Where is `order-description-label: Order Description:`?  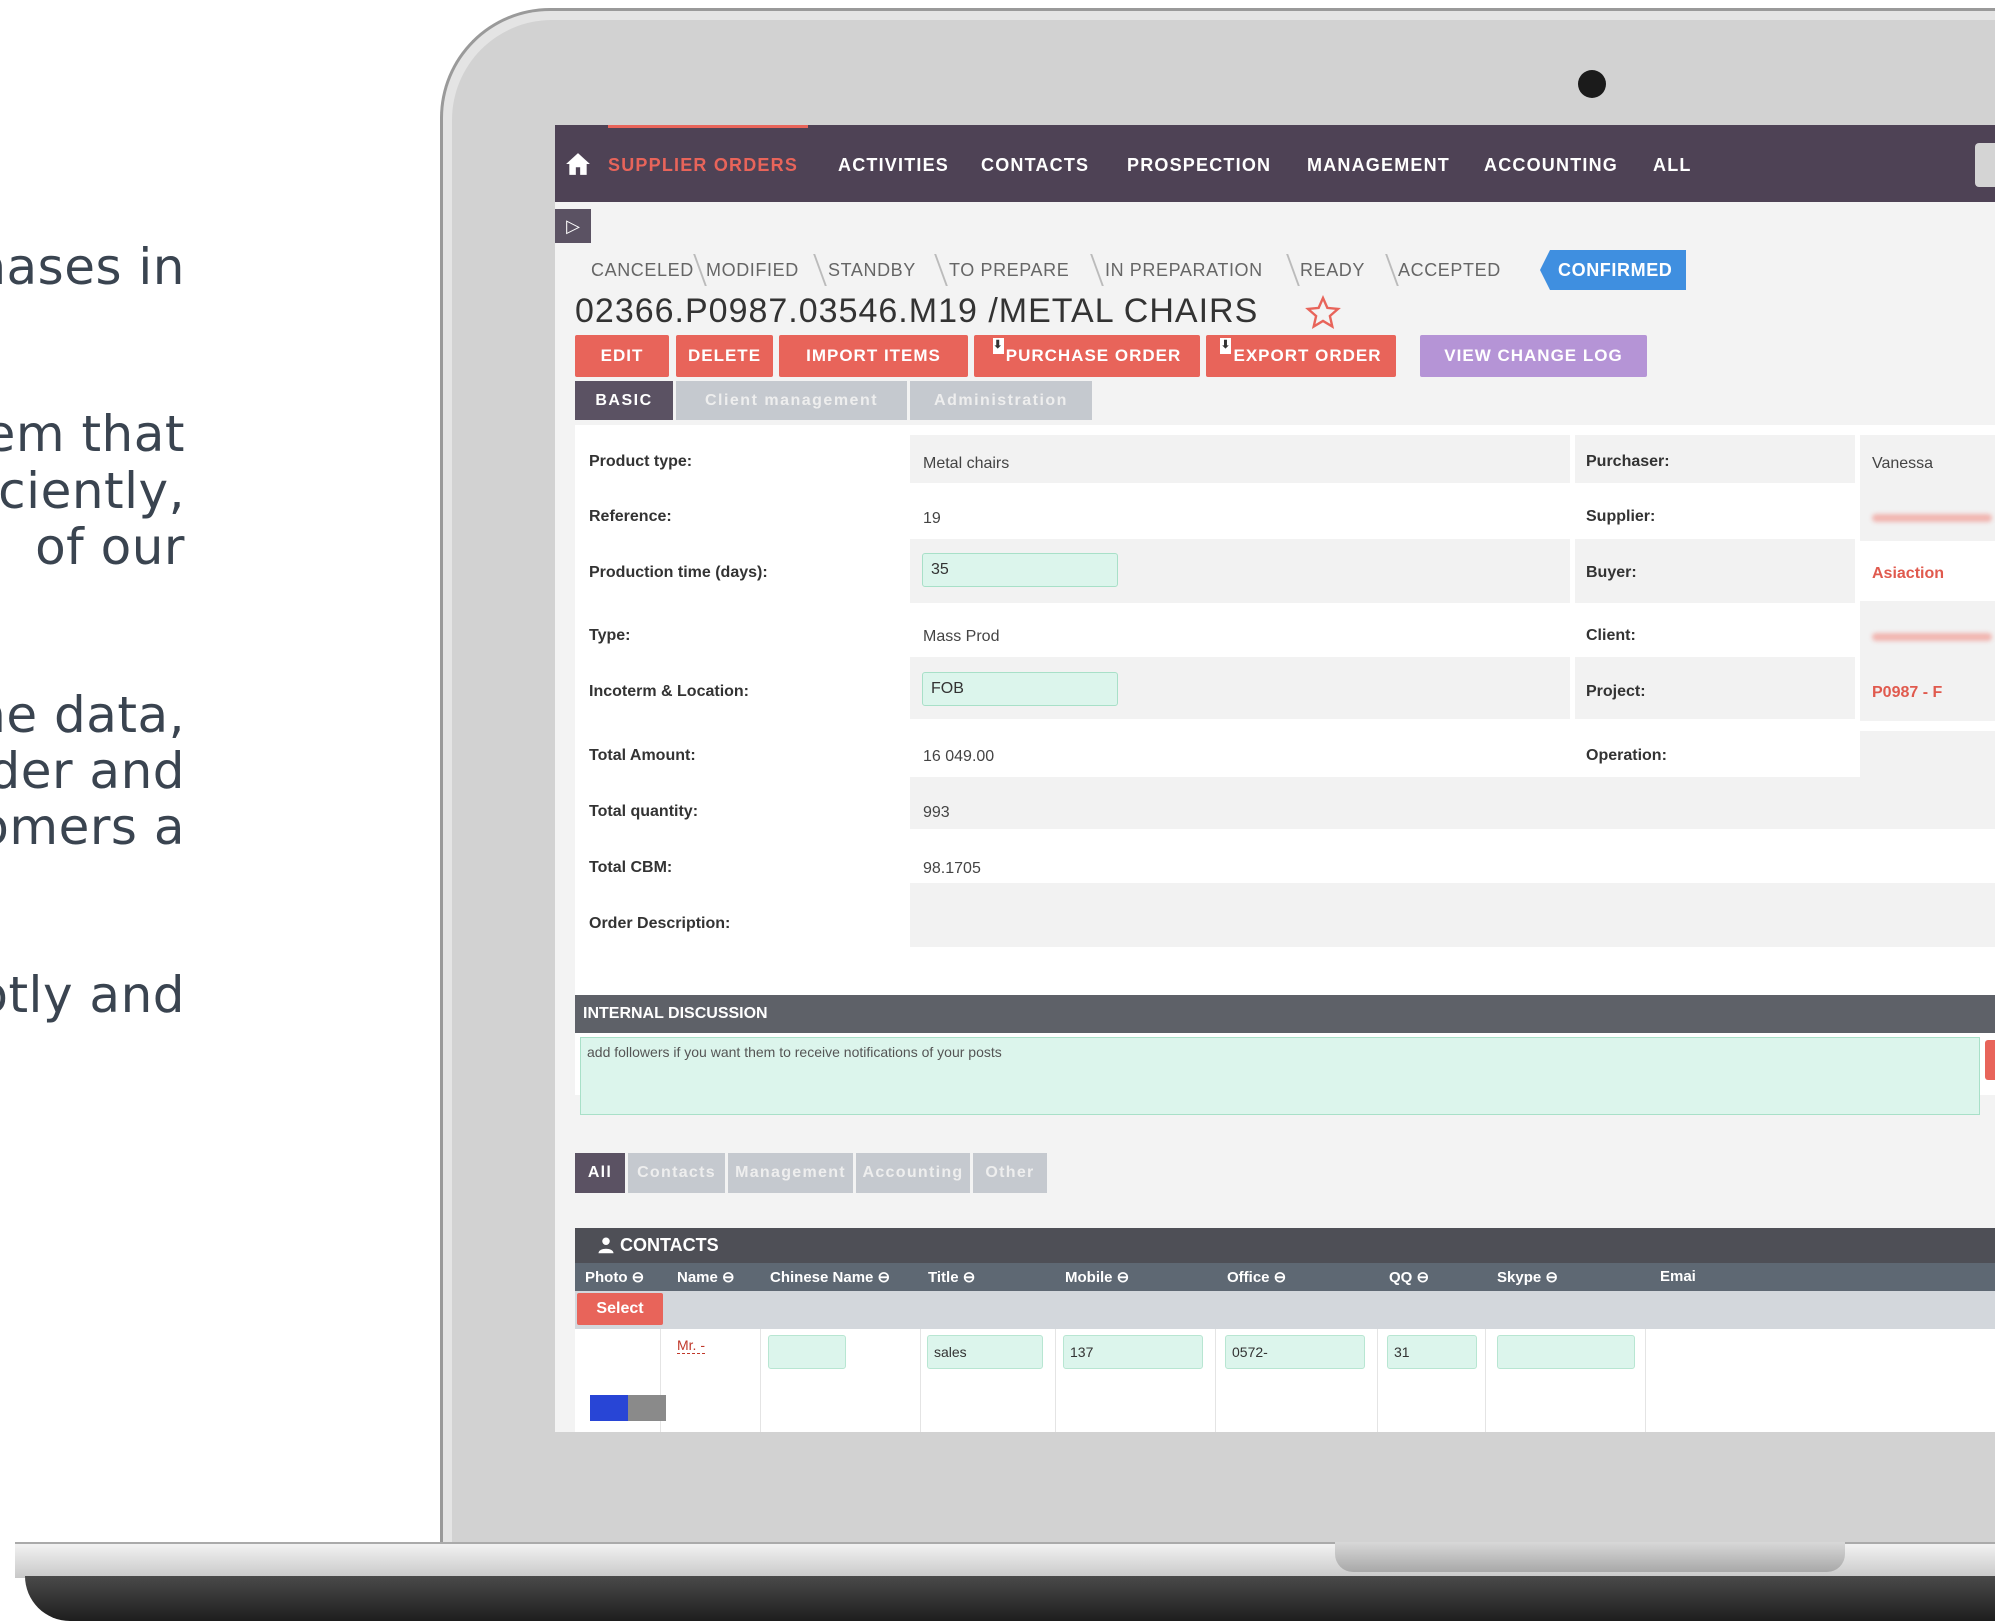 order-description-label: Order Description: is located at coordinates (660, 923).